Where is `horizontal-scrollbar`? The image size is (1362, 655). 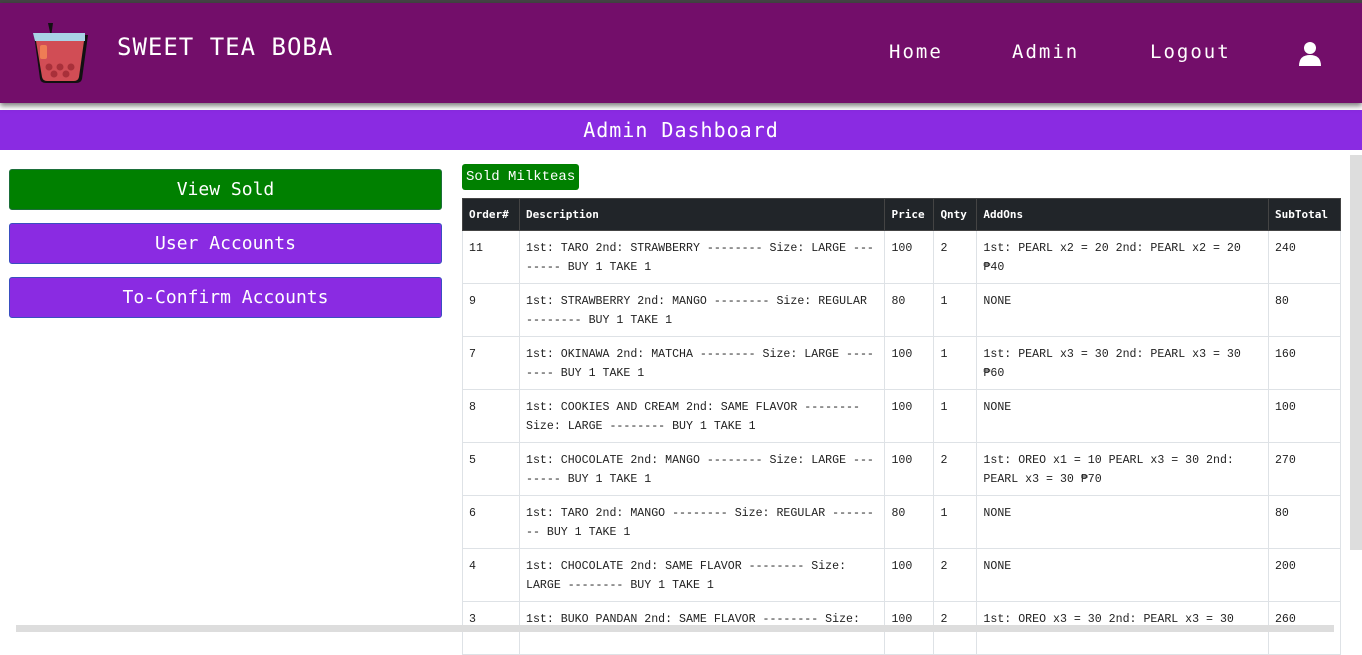
horizontal-scrollbar is located at coordinates (675, 628).